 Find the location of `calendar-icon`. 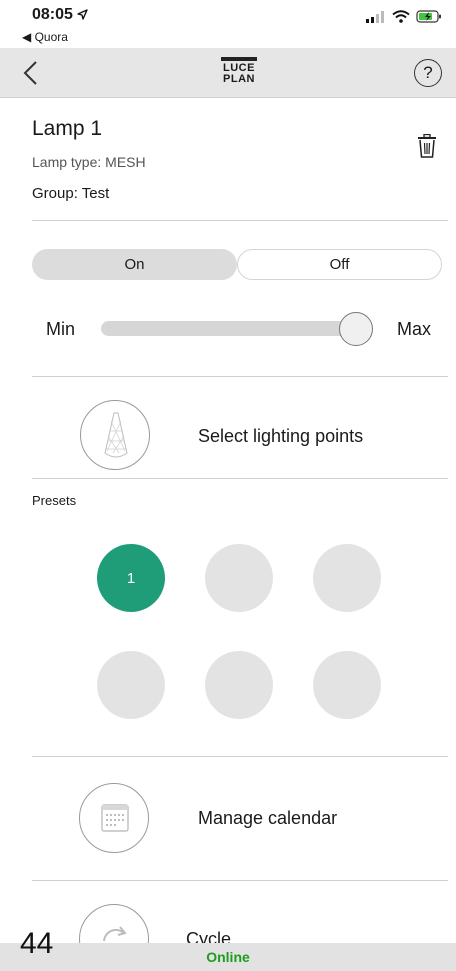

calendar-icon is located at coordinates (115, 818).